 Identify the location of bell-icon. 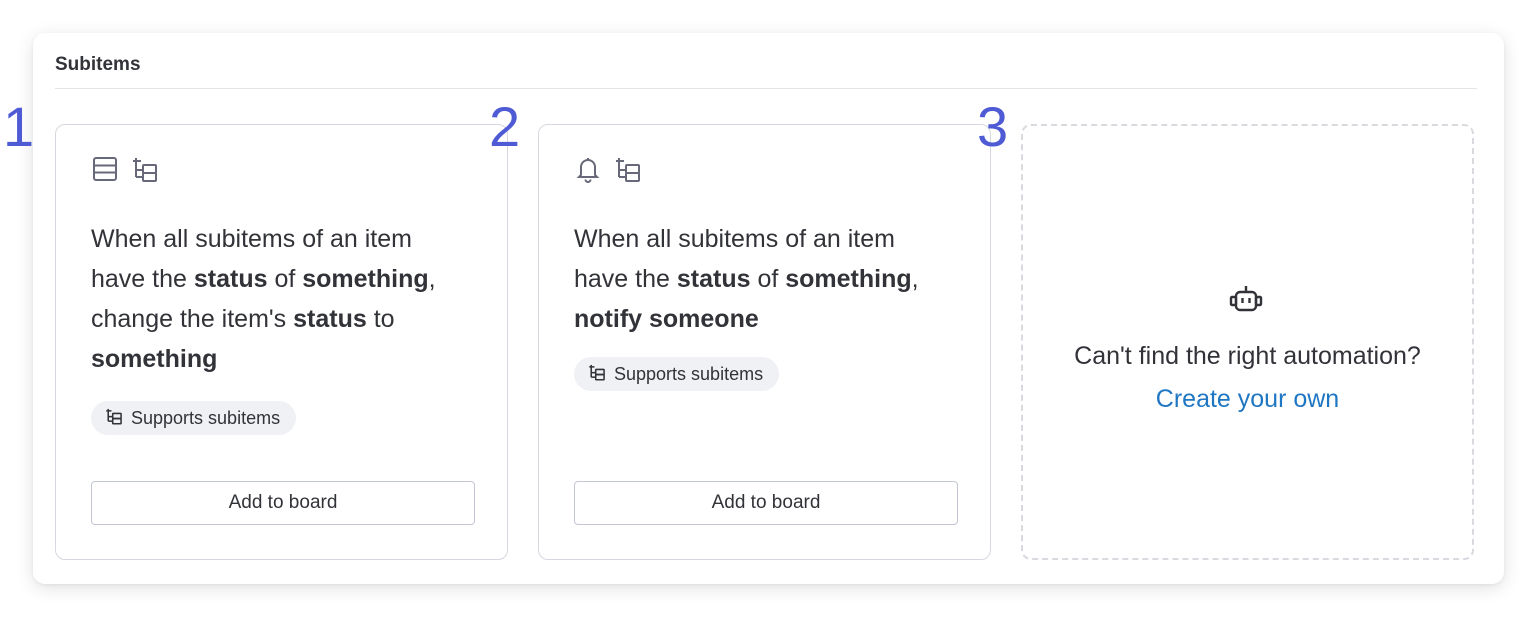
(588, 169).